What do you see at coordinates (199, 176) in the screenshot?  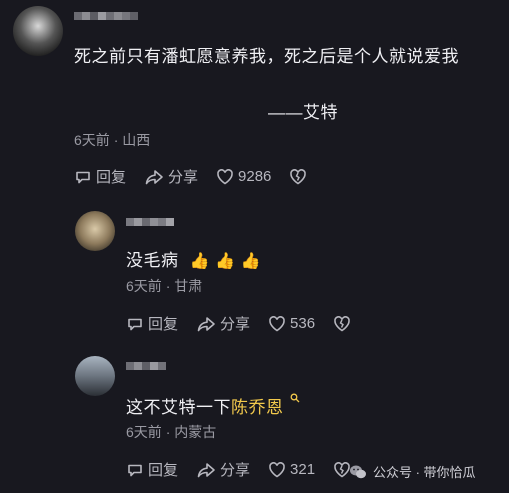 I see `comment-actions: 回复 分享 9286` at bounding box center [199, 176].